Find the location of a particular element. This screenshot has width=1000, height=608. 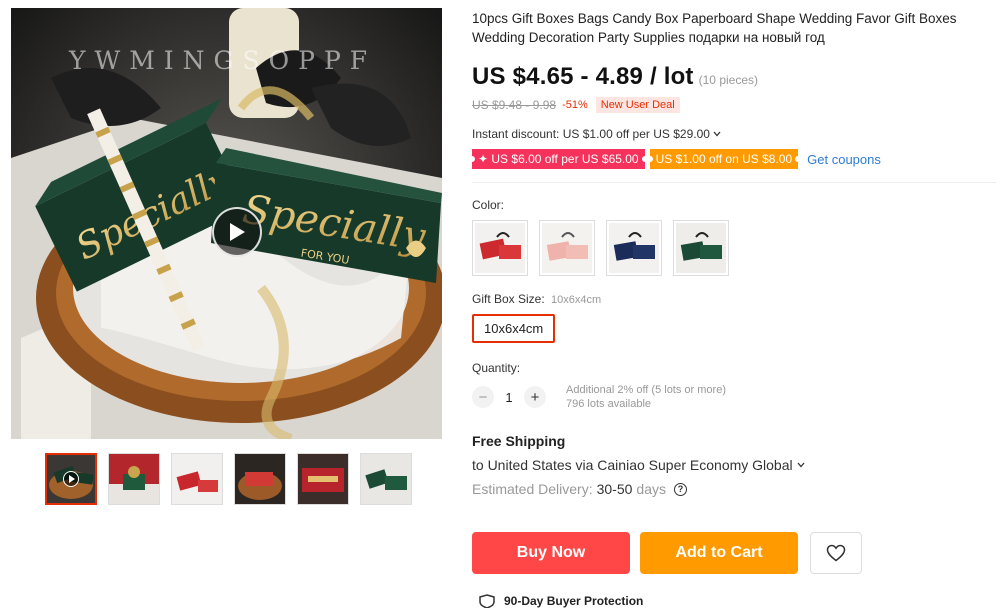

pieces-count: (10 pieces) is located at coordinates (728, 80).